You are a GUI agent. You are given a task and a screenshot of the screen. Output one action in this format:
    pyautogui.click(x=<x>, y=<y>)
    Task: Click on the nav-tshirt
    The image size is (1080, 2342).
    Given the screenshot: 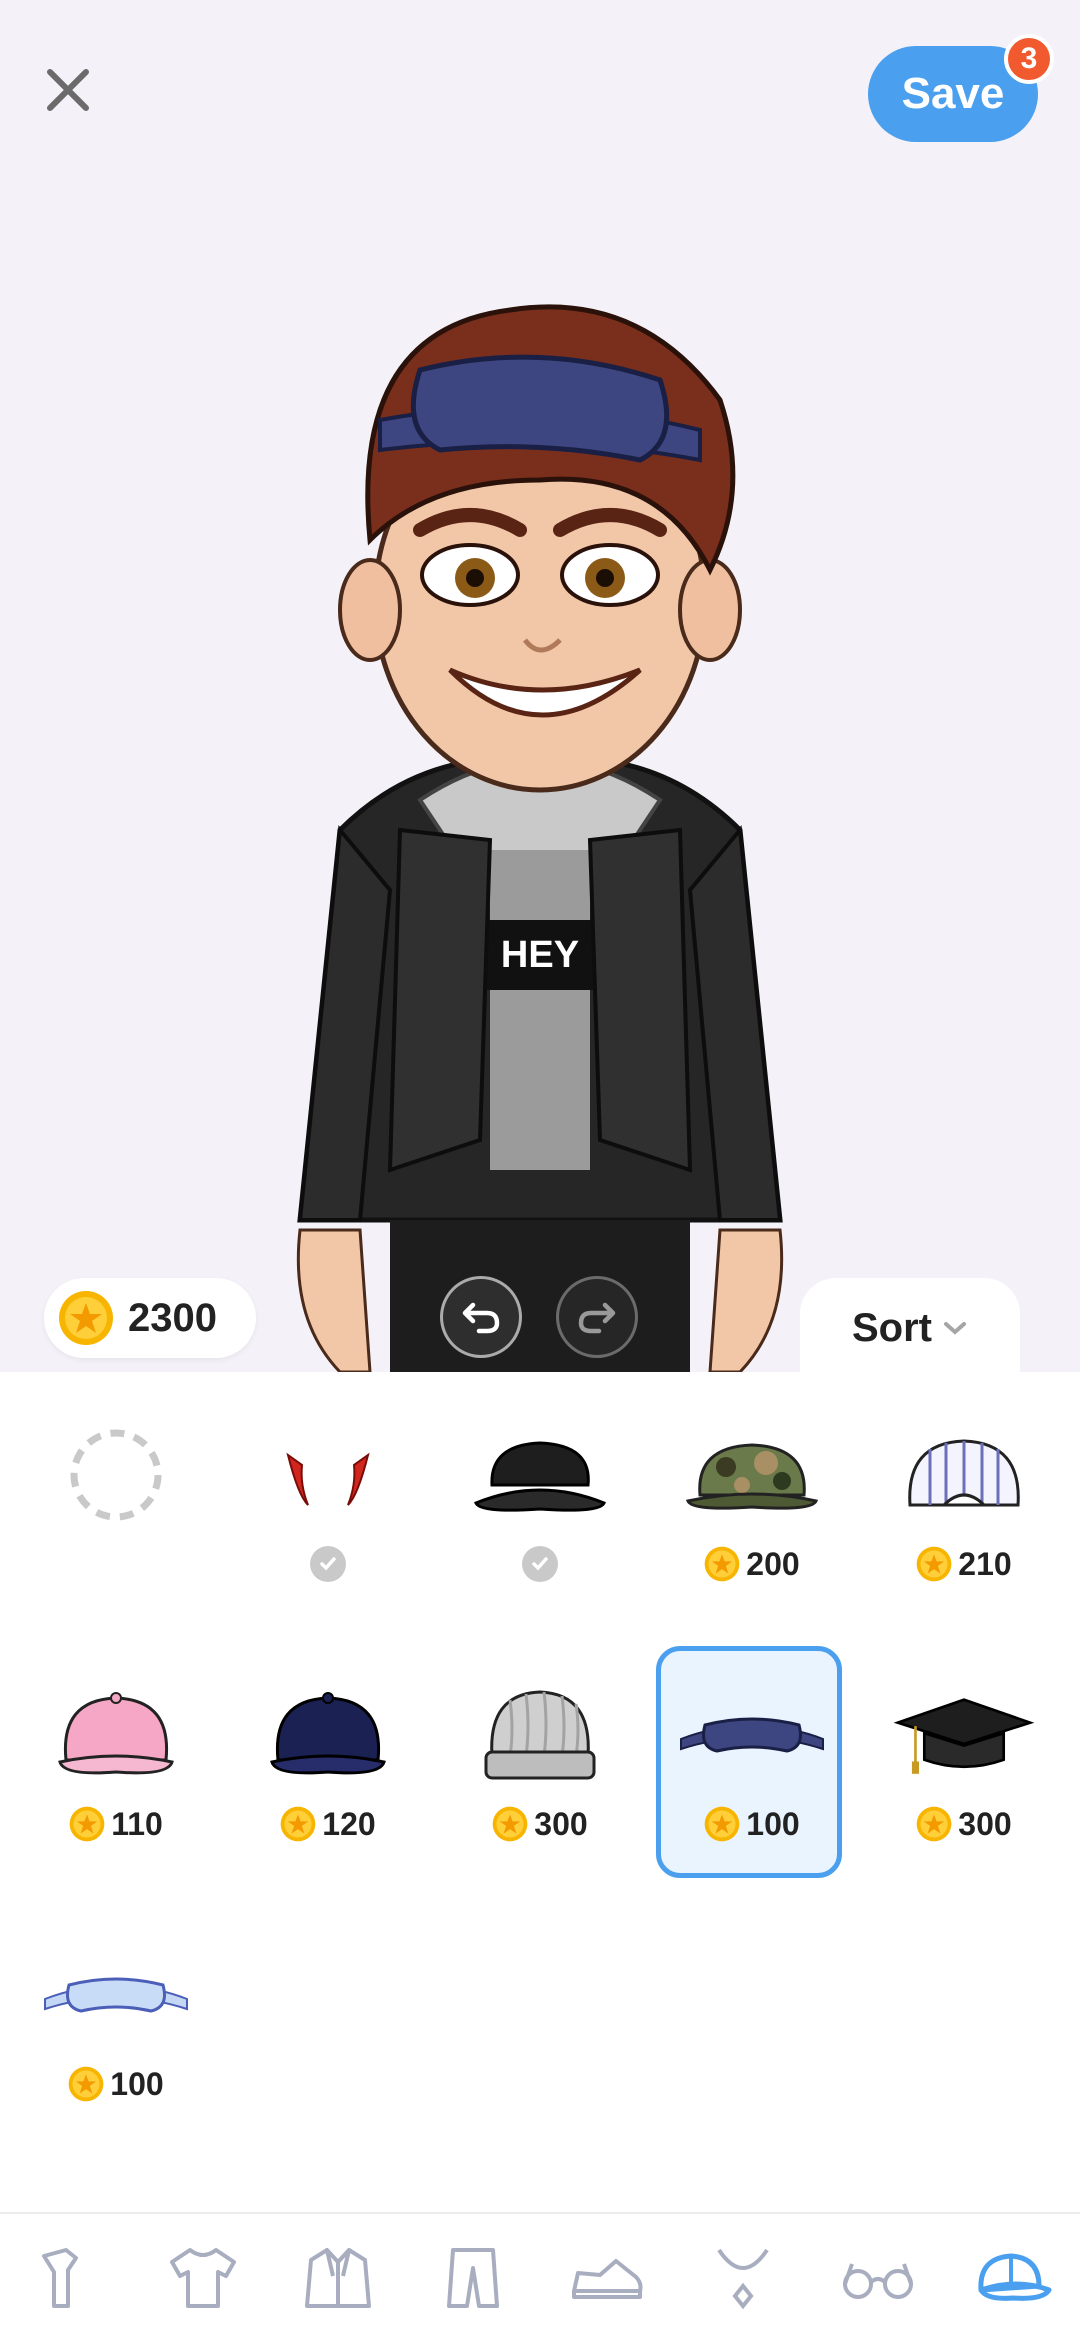 What is the action you would take?
    pyautogui.click(x=203, y=2278)
    